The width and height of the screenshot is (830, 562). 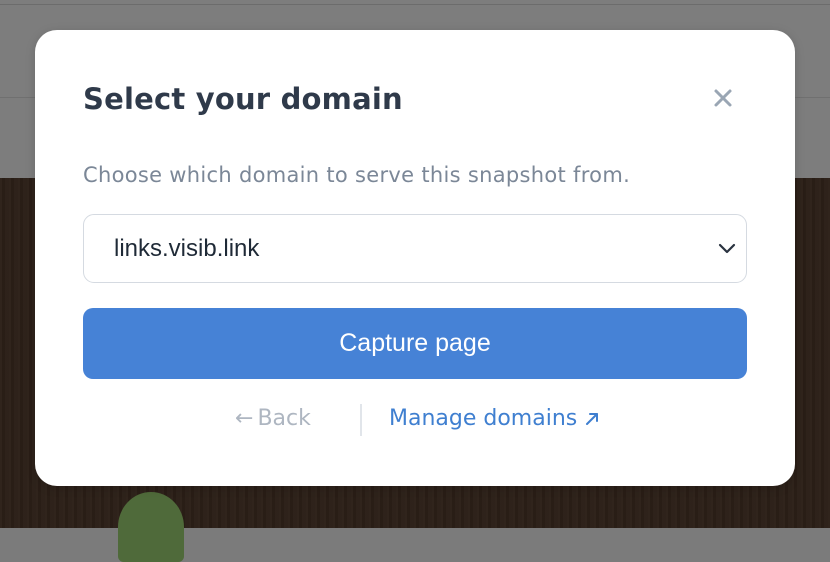 I want to click on back-link: ← Back, so click(x=273, y=418).